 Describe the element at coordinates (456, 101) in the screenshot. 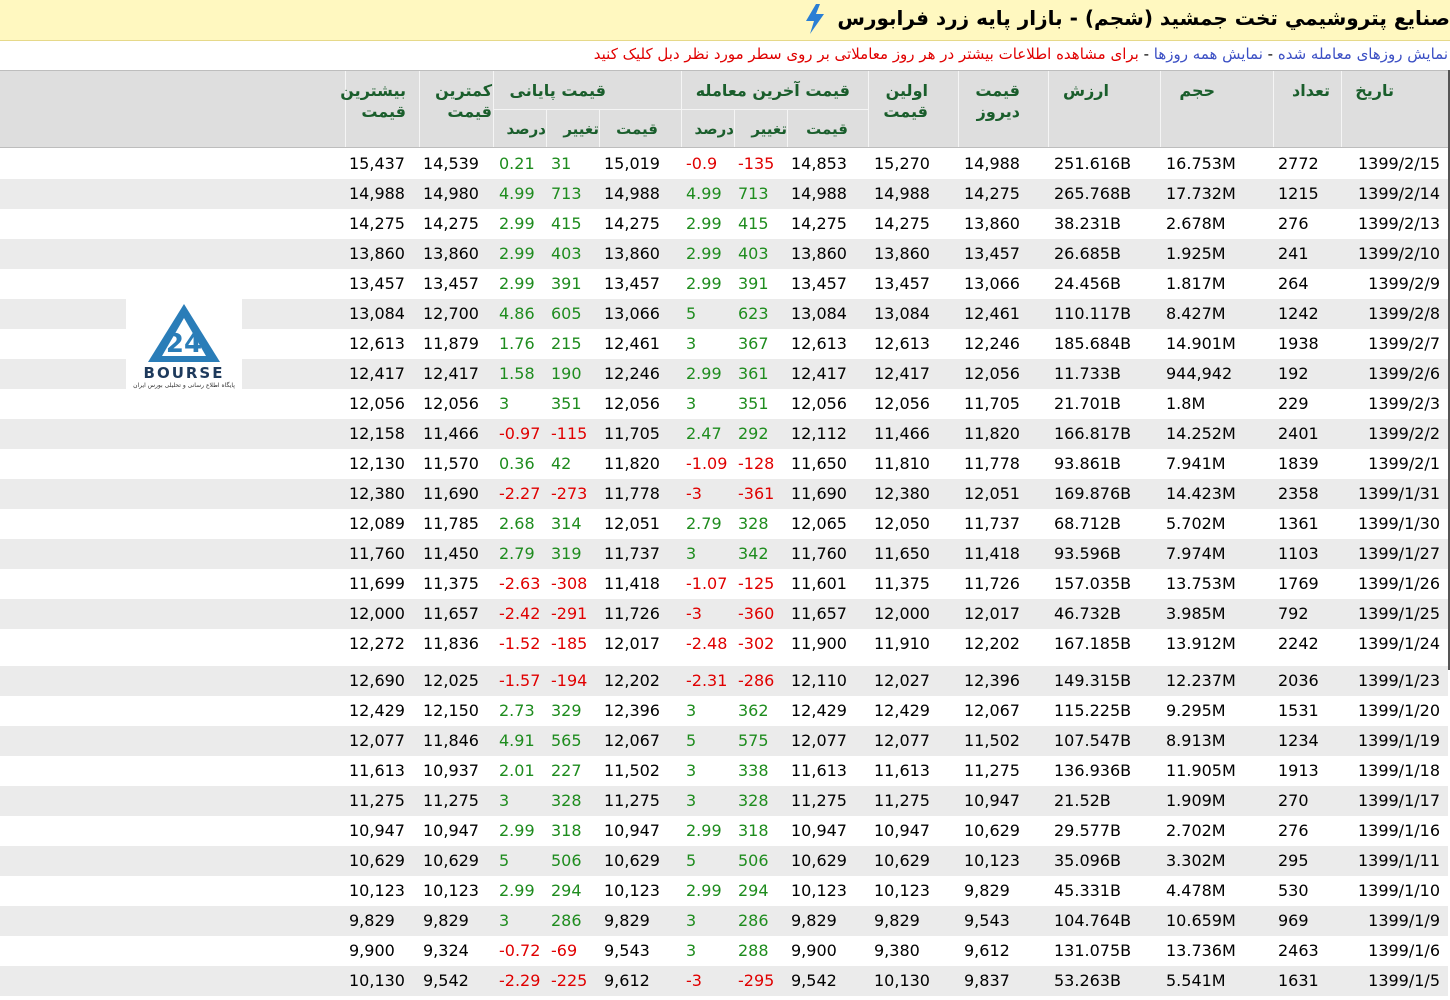

I see `header-min: کمترین قیمت` at that location.